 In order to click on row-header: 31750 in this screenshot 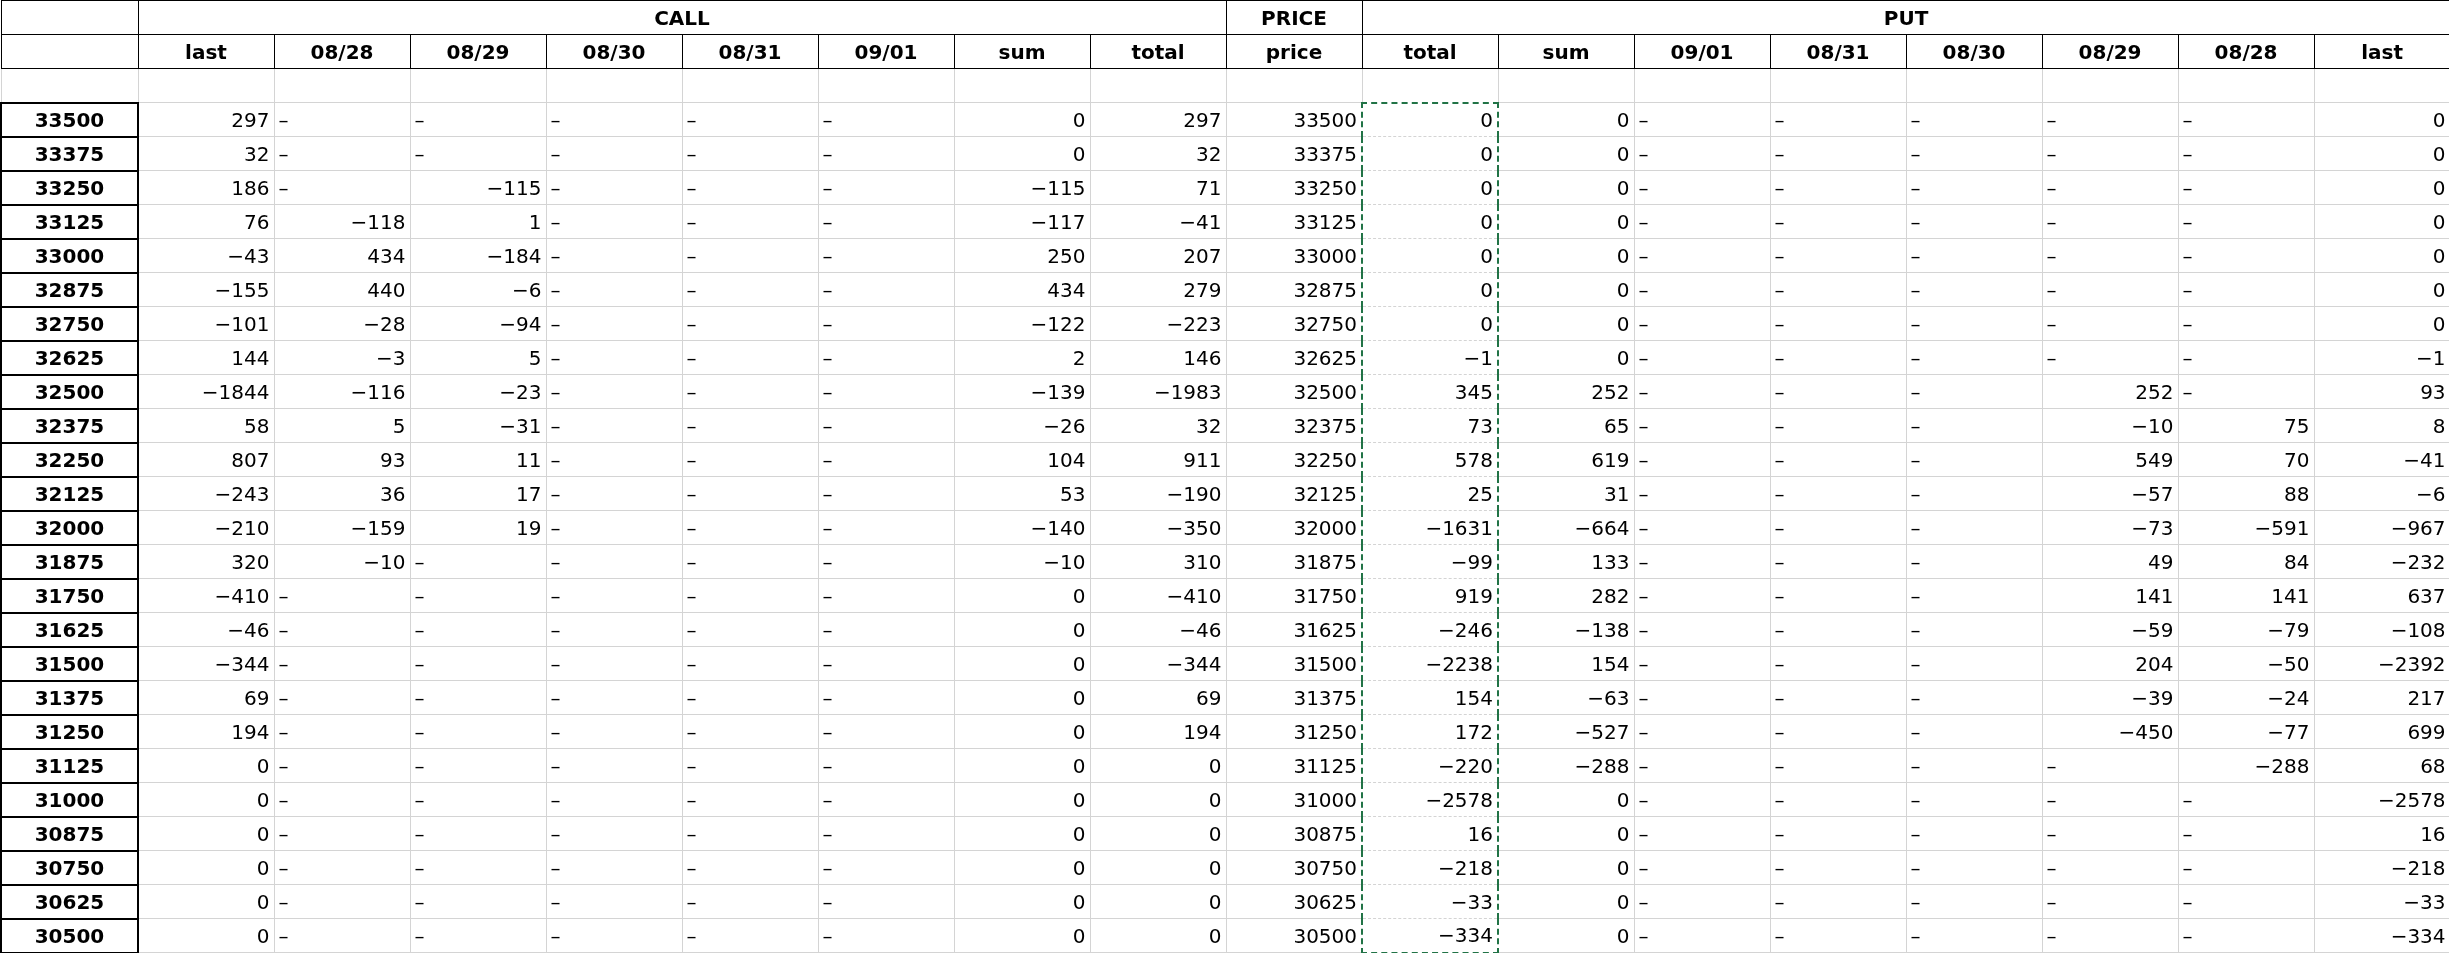, I will do `click(69, 595)`.